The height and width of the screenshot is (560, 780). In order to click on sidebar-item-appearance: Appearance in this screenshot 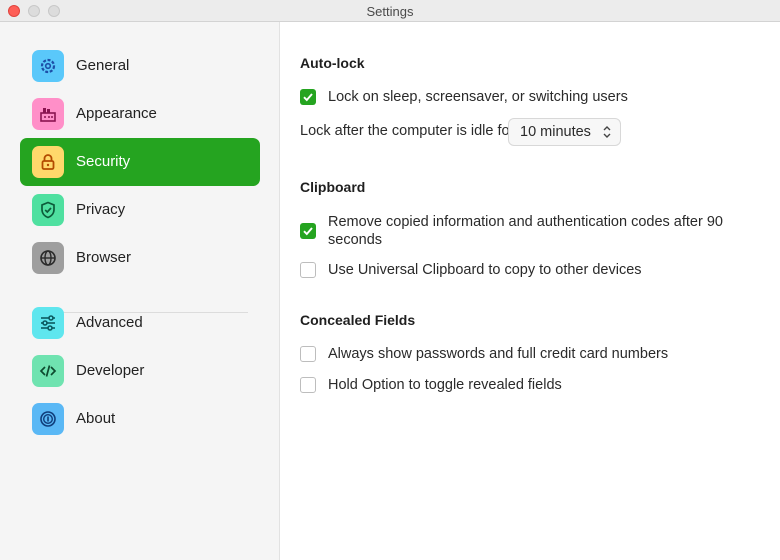, I will do `click(140, 114)`.